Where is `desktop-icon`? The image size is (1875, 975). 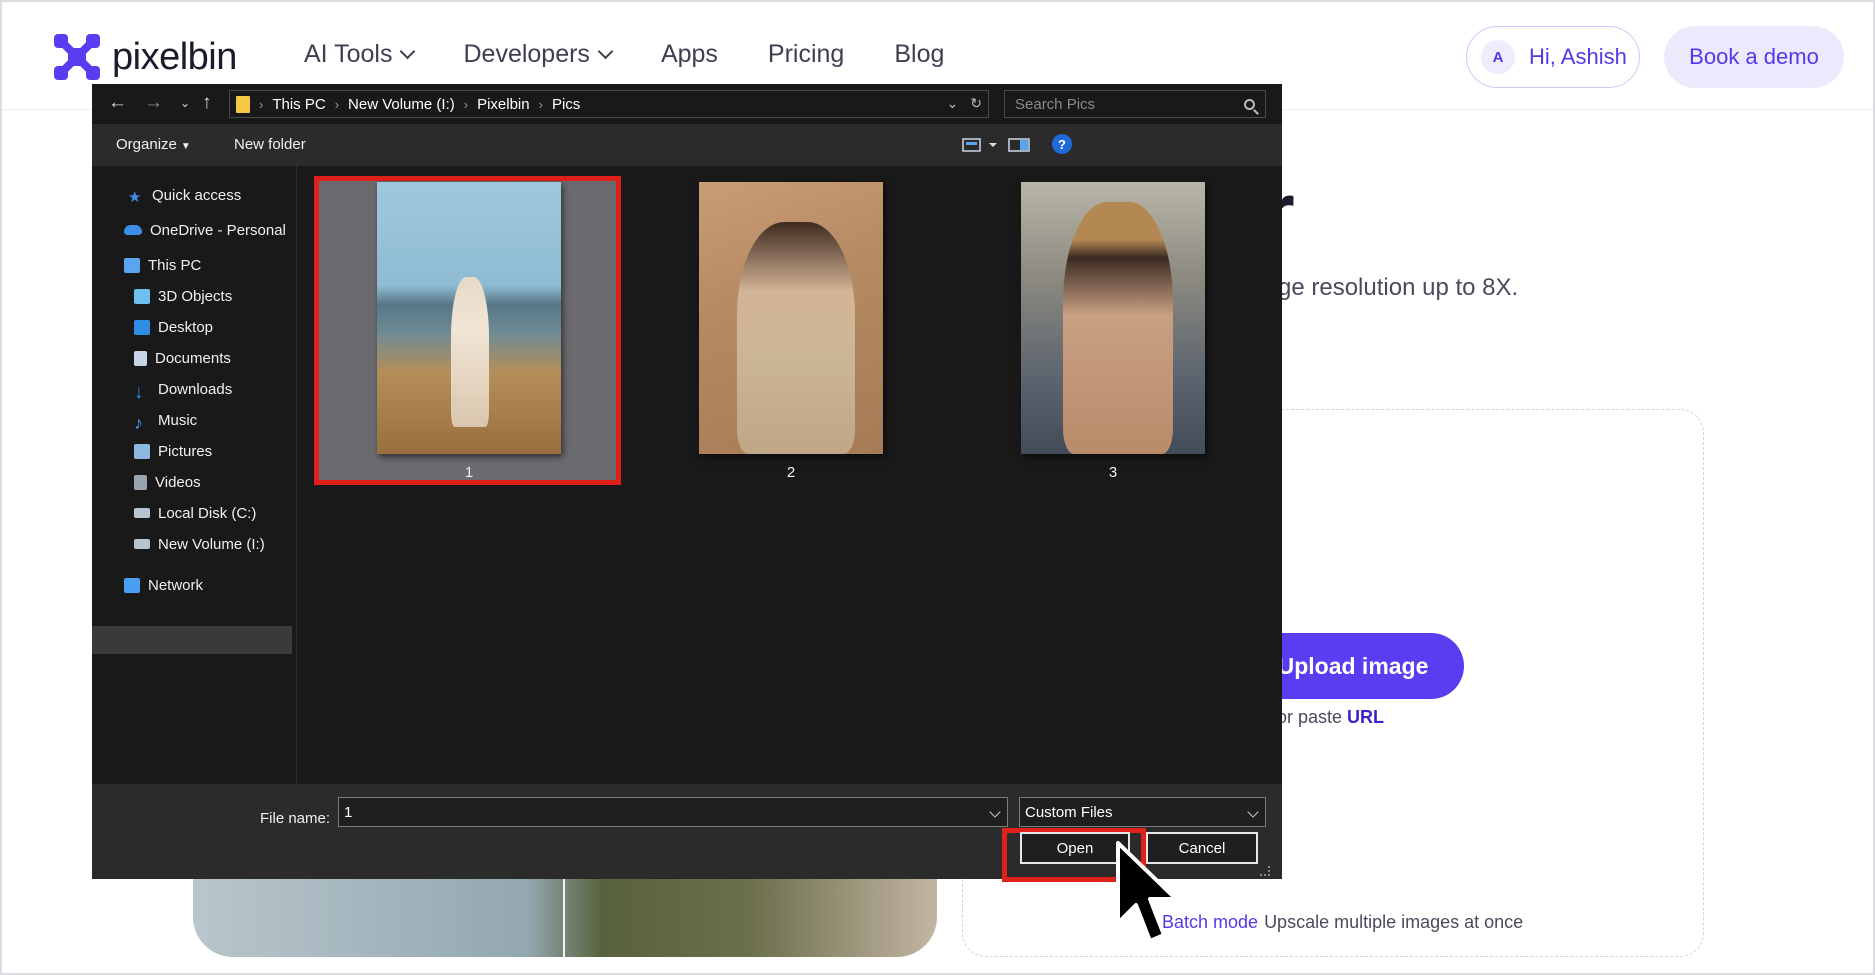 desktop-icon is located at coordinates (142, 327).